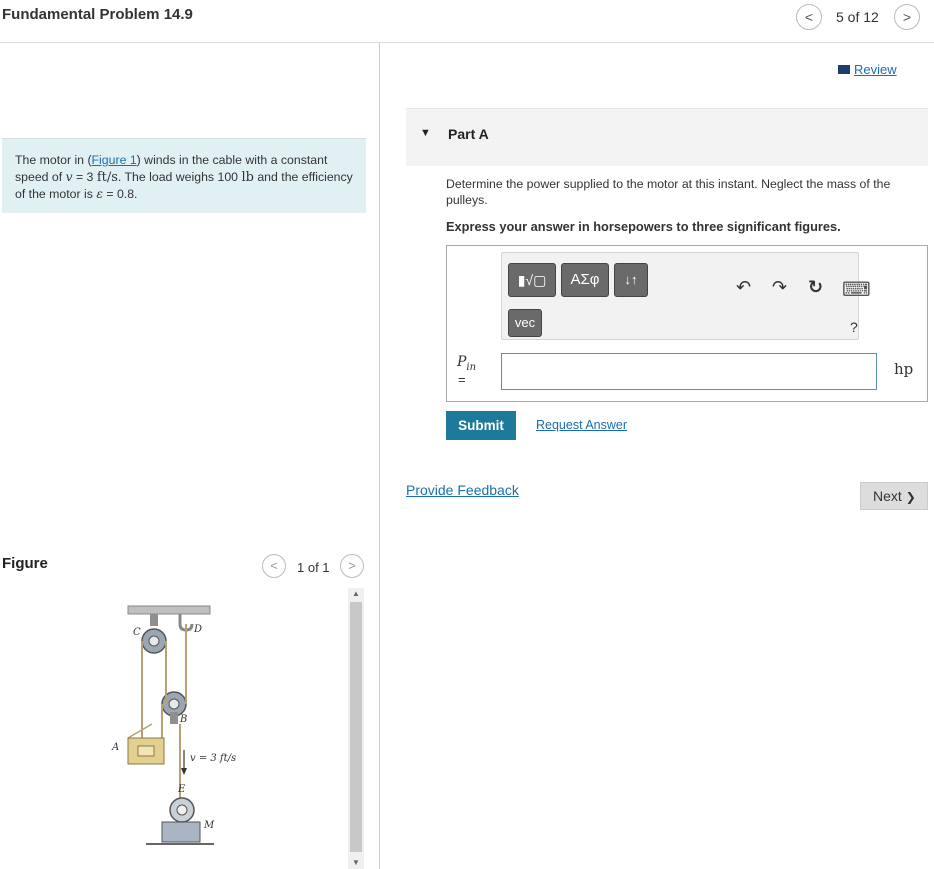 Image resolution: width=934 pixels, height=869 pixels. Describe the element at coordinates (209, 825) in the screenshot. I see `label-m: M` at that location.